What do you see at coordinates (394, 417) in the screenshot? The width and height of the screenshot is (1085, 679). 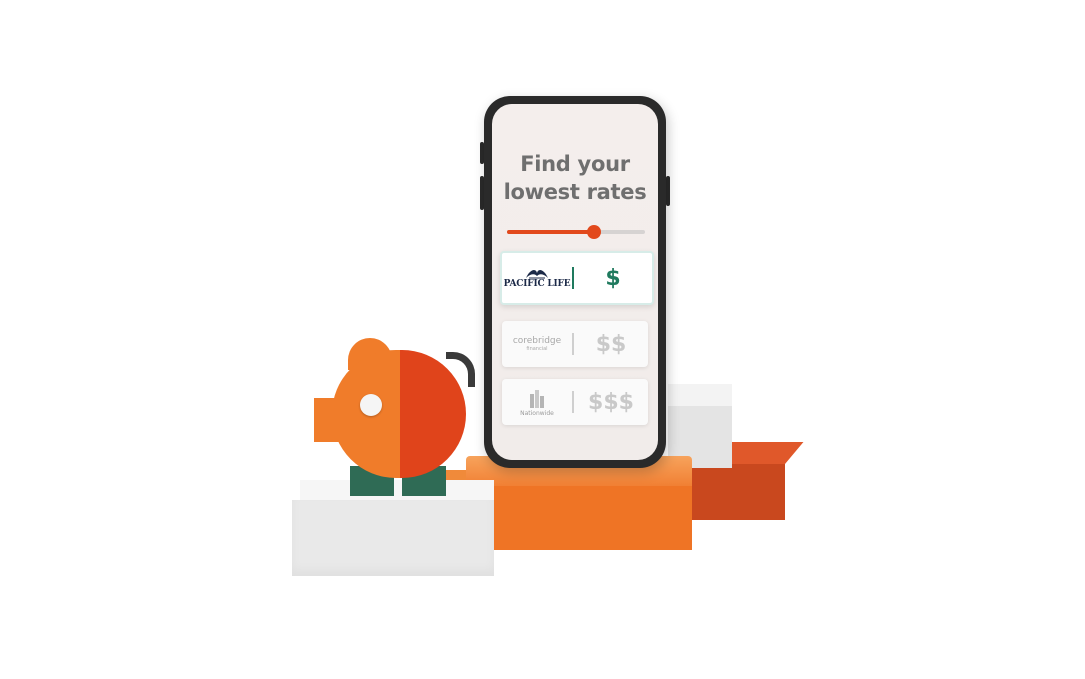 I see `piggy-bank-icon` at bounding box center [394, 417].